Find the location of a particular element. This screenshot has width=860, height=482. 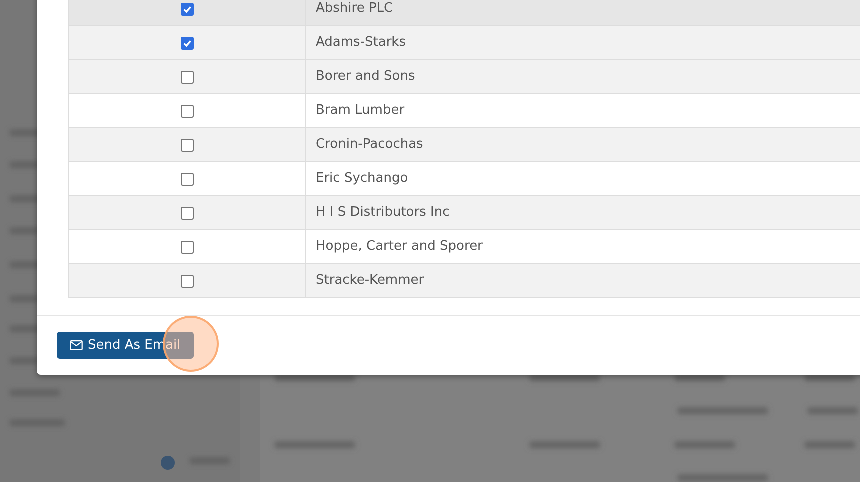

company-name: Eric Sychango is located at coordinates (362, 178).